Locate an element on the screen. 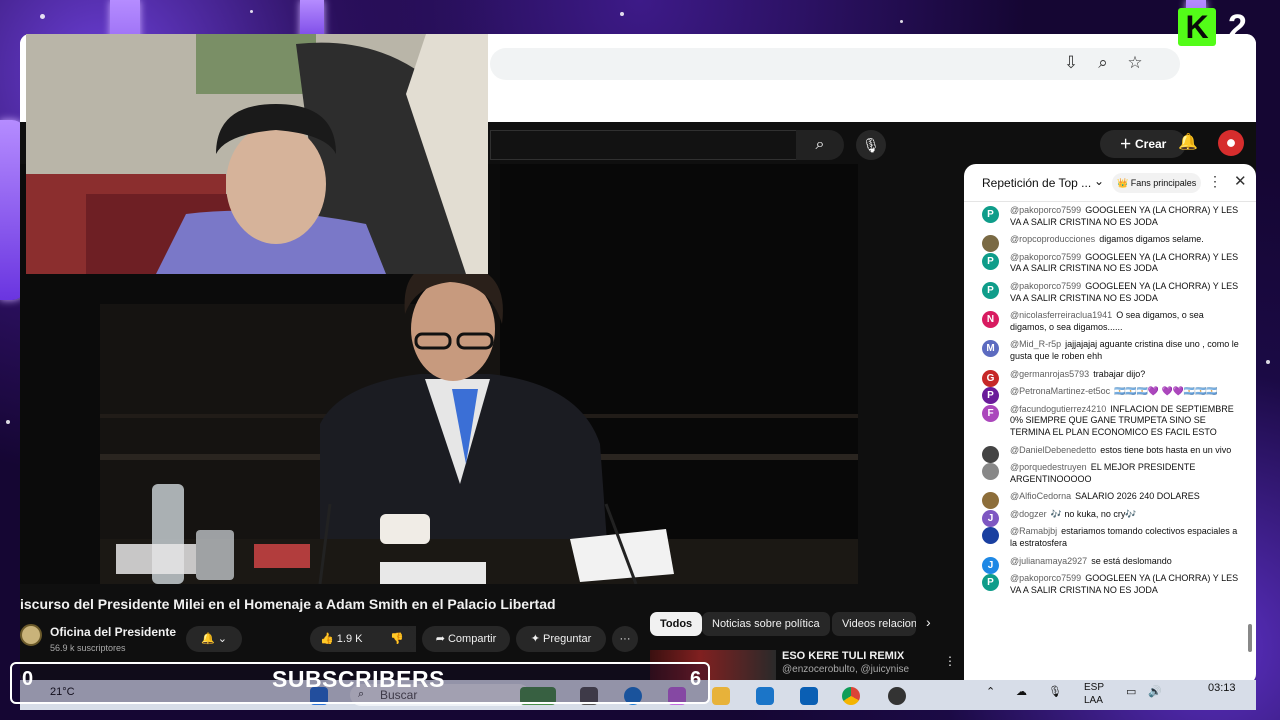 The image size is (1280, 720). ask-label: Preguntar is located at coordinates (567, 639).